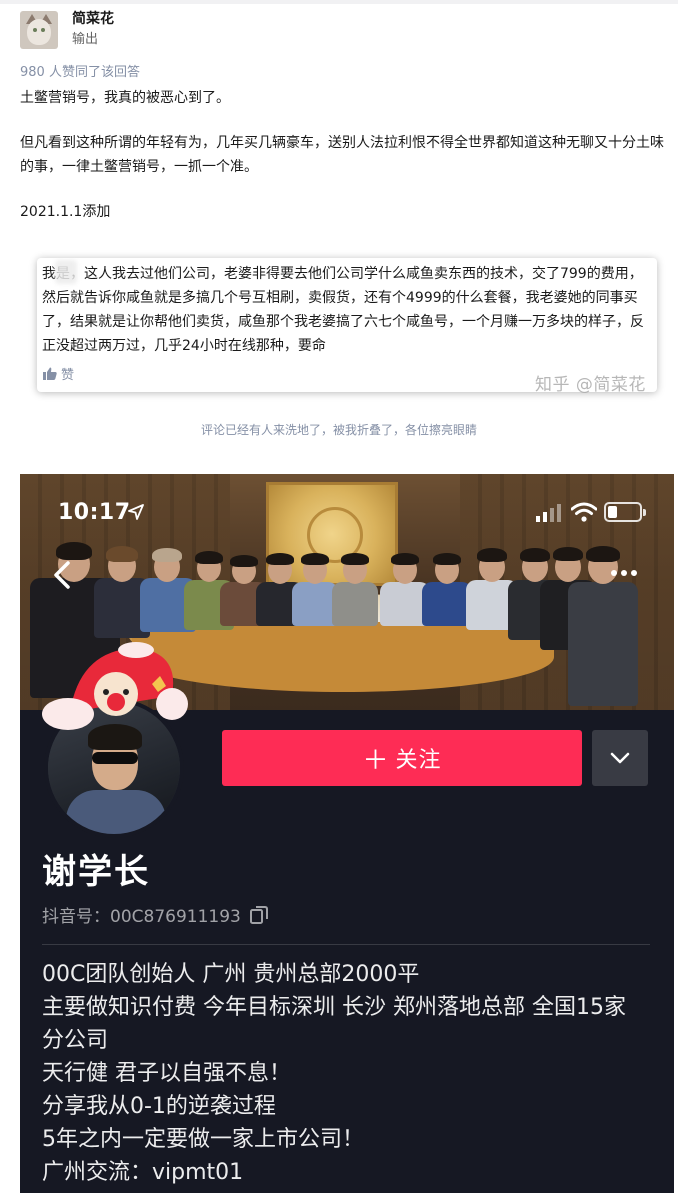 The width and height of the screenshot is (678, 1193). Describe the element at coordinates (418, 760) in the screenshot. I see `follow-label: 关注` at that location.